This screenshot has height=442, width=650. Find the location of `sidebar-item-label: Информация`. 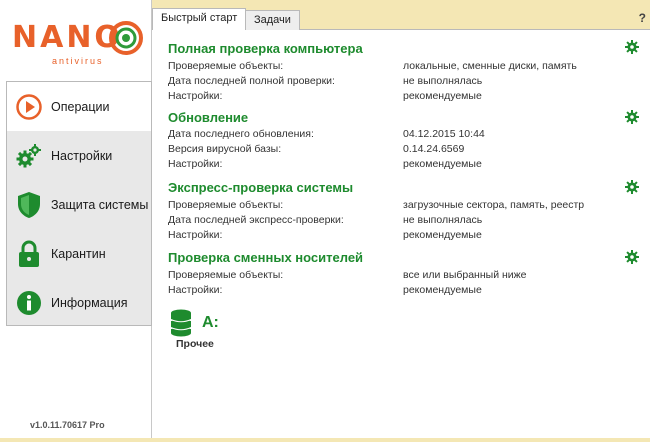

sidebar-item-label: Информация is located at coordinates (89, 302).